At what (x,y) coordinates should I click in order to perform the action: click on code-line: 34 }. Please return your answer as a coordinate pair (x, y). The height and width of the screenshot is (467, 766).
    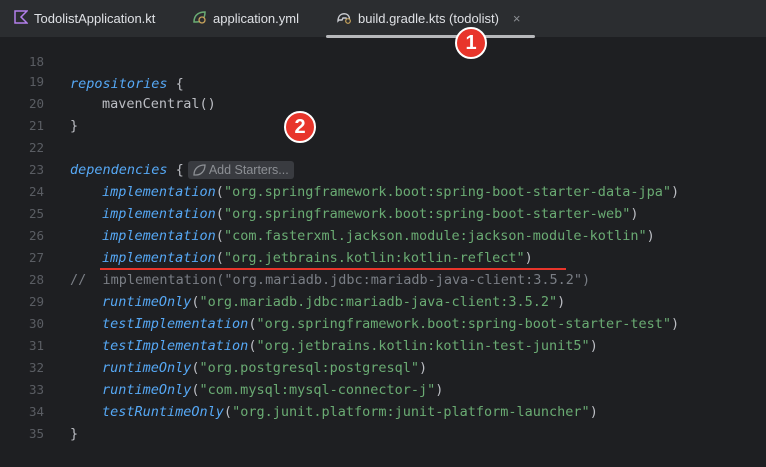
    Looking at the image, I should click on (383, 410).